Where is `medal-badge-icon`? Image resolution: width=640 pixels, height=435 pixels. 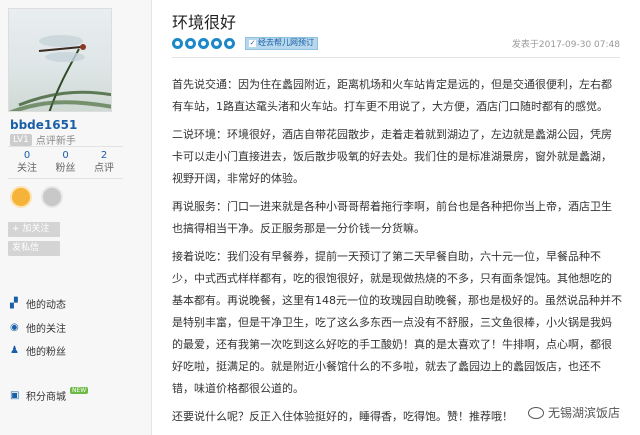
medal-badge-icon is located at coordinates (52, 197).